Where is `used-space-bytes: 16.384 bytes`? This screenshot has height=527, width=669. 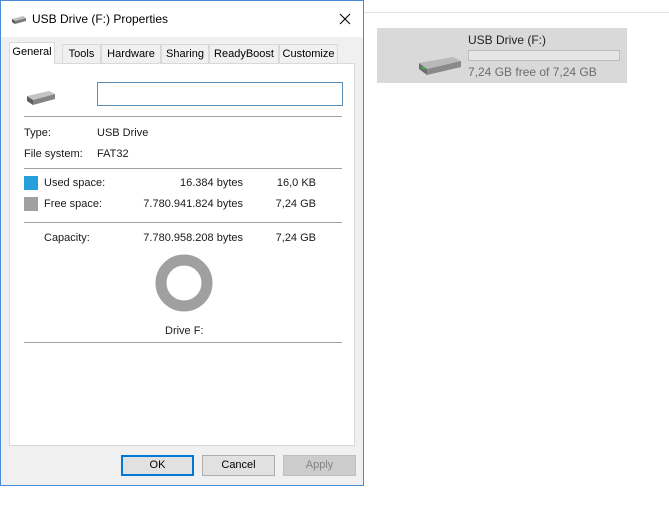
used-space-bytes: 16.384 bytes is located at coordinates (211, 183).